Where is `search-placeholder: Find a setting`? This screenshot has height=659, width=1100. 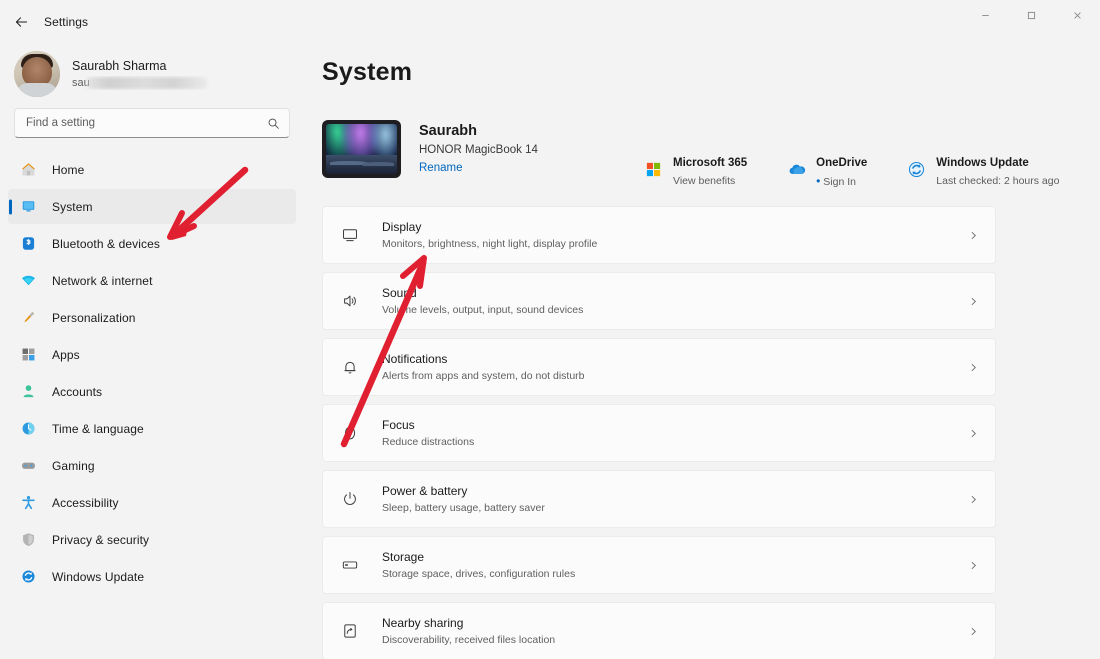 search-placeholder: Find a setting is located at coordinates (61, 123).